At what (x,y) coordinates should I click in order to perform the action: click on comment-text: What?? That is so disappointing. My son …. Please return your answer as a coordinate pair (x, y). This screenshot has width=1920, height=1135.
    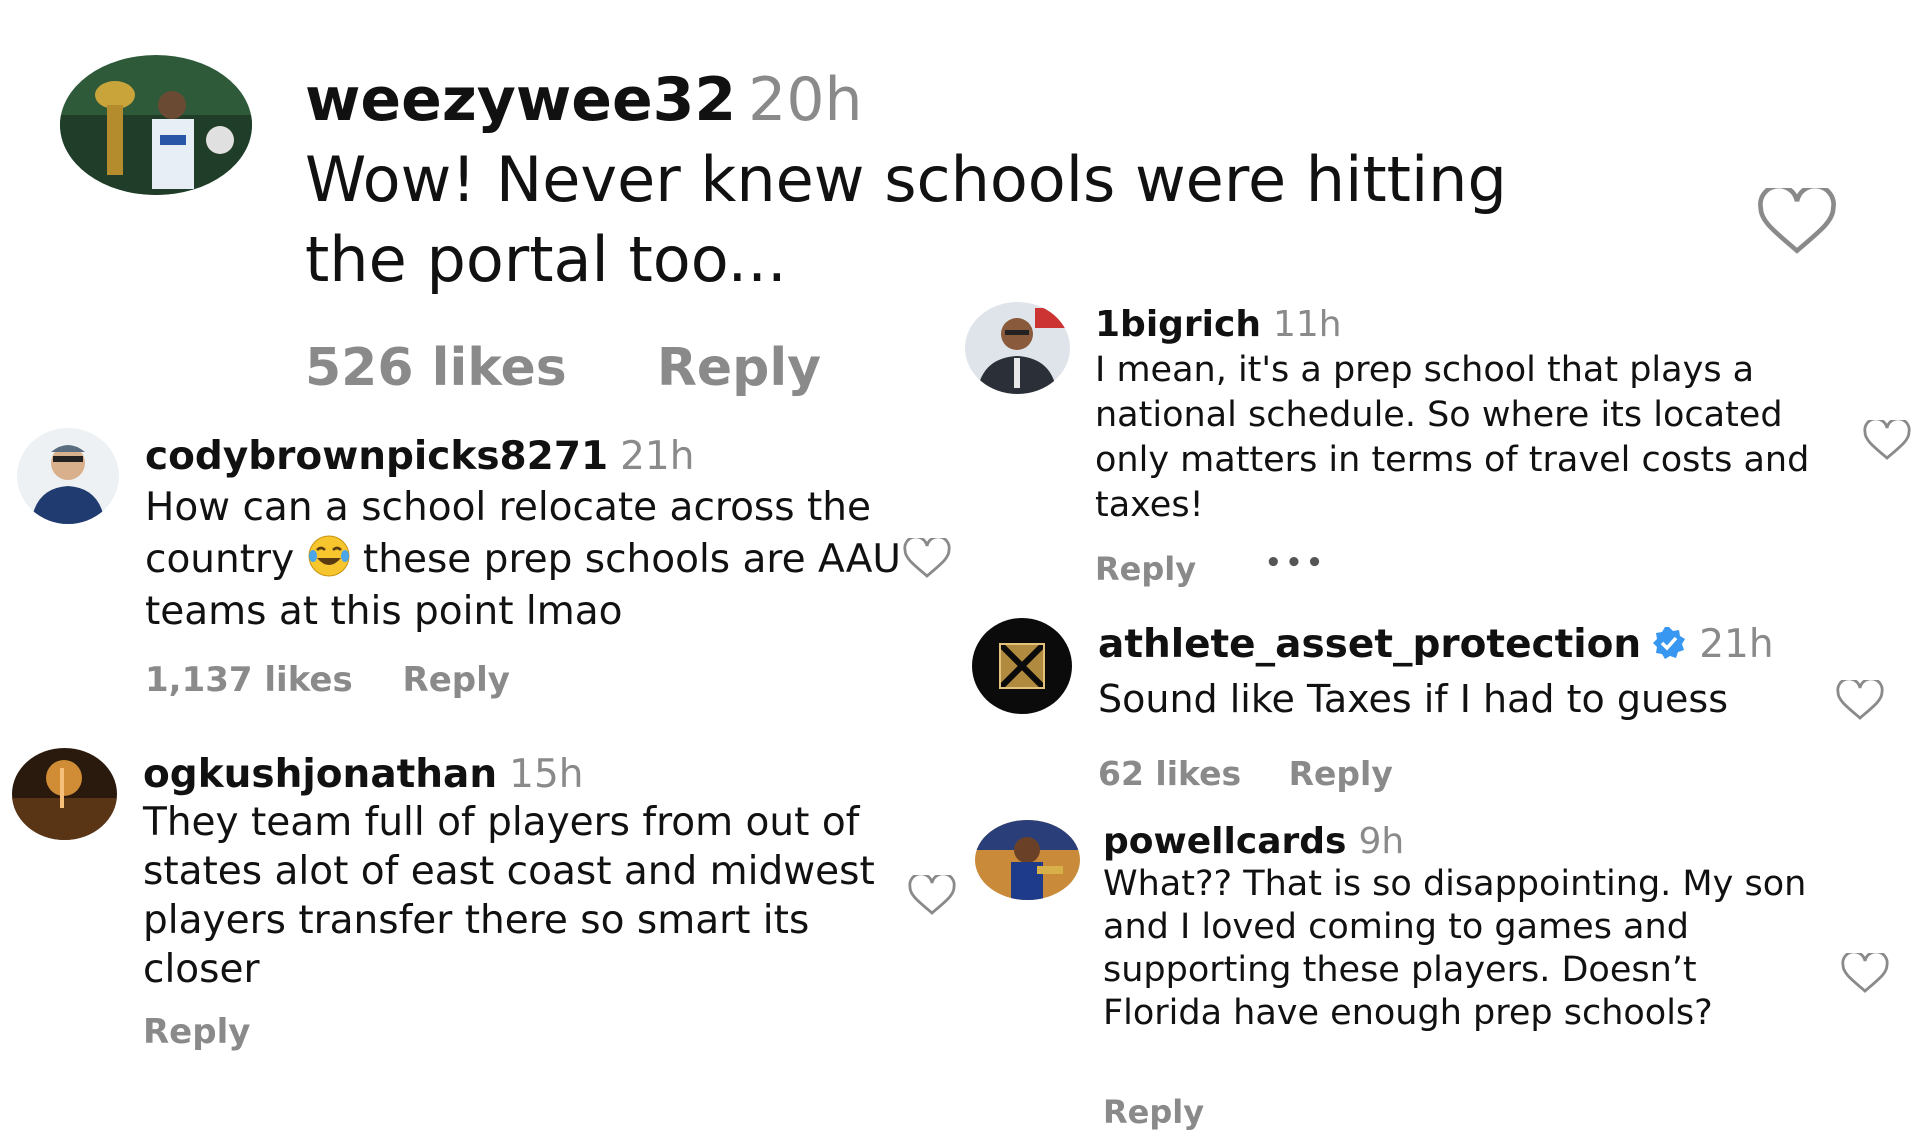
    Looking at the image, I should click on (1455, 948).